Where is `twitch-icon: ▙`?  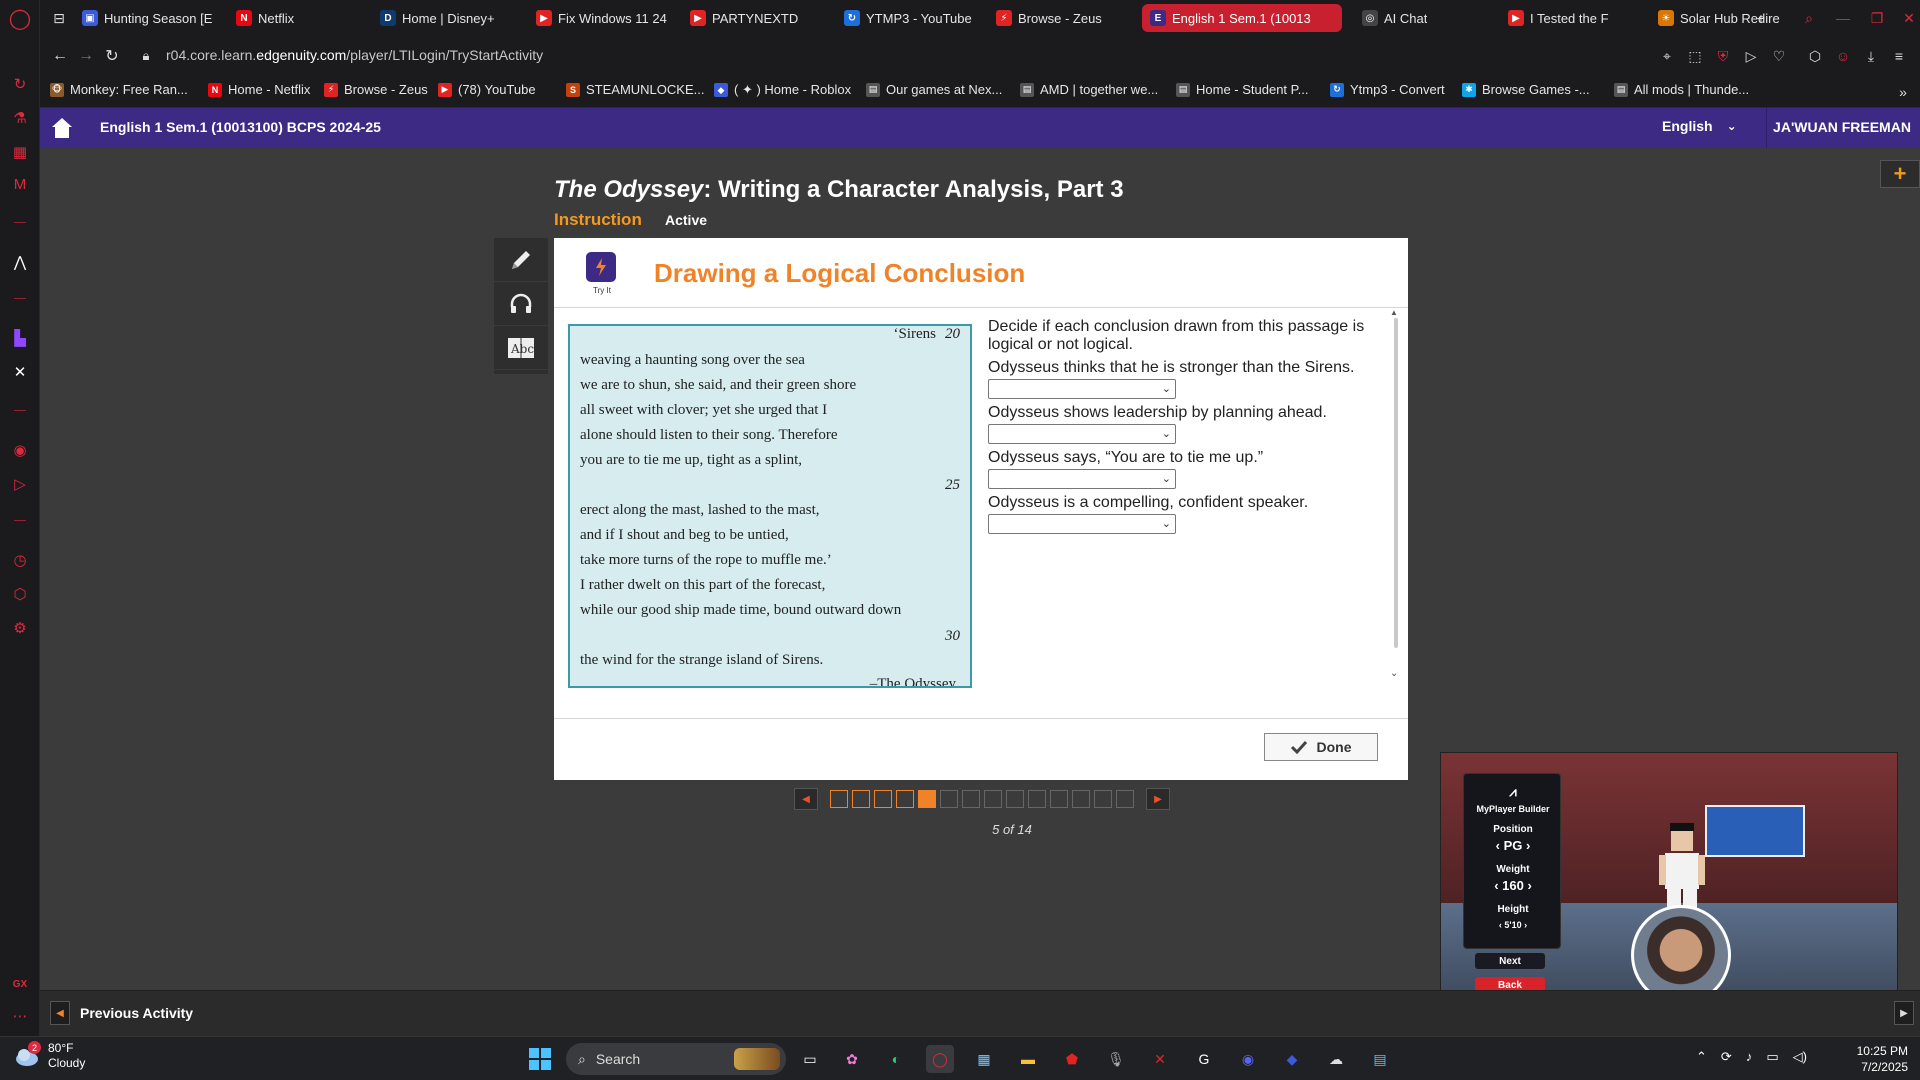
twitch-icon: ▙ is located at coordinates (20, 338).